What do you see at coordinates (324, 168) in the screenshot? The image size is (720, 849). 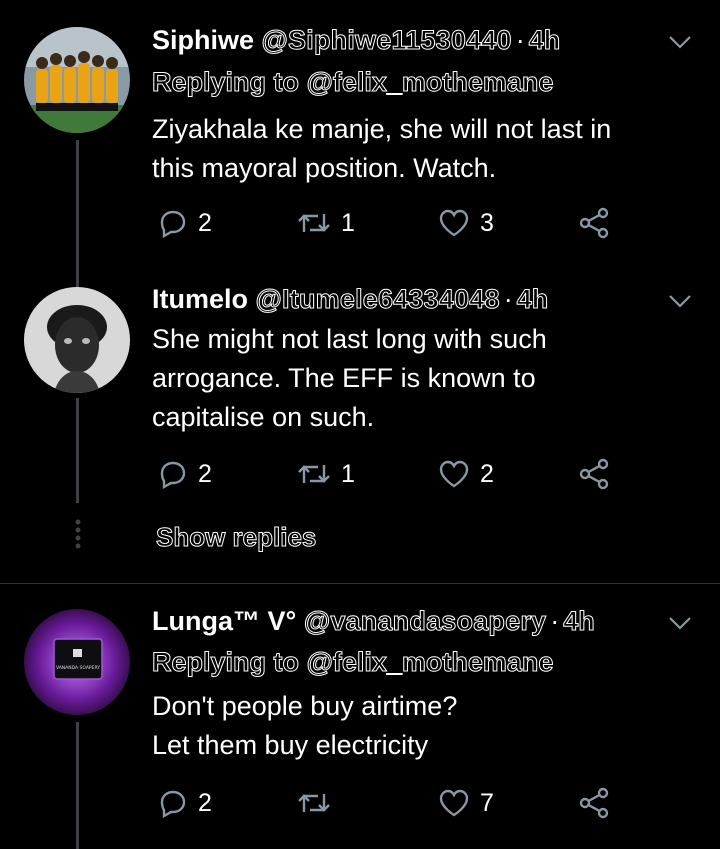 I see `tweet-text-line: this mayoral position. Watch.` at bounding box center [324, 168].